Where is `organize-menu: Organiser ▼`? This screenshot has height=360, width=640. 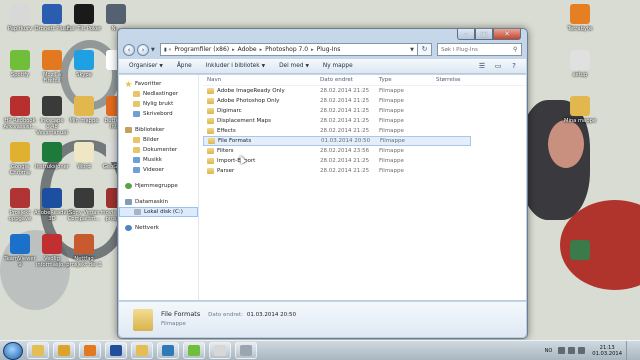 organize-menu: Organiser ▼ is located at coordinates (146, 66).